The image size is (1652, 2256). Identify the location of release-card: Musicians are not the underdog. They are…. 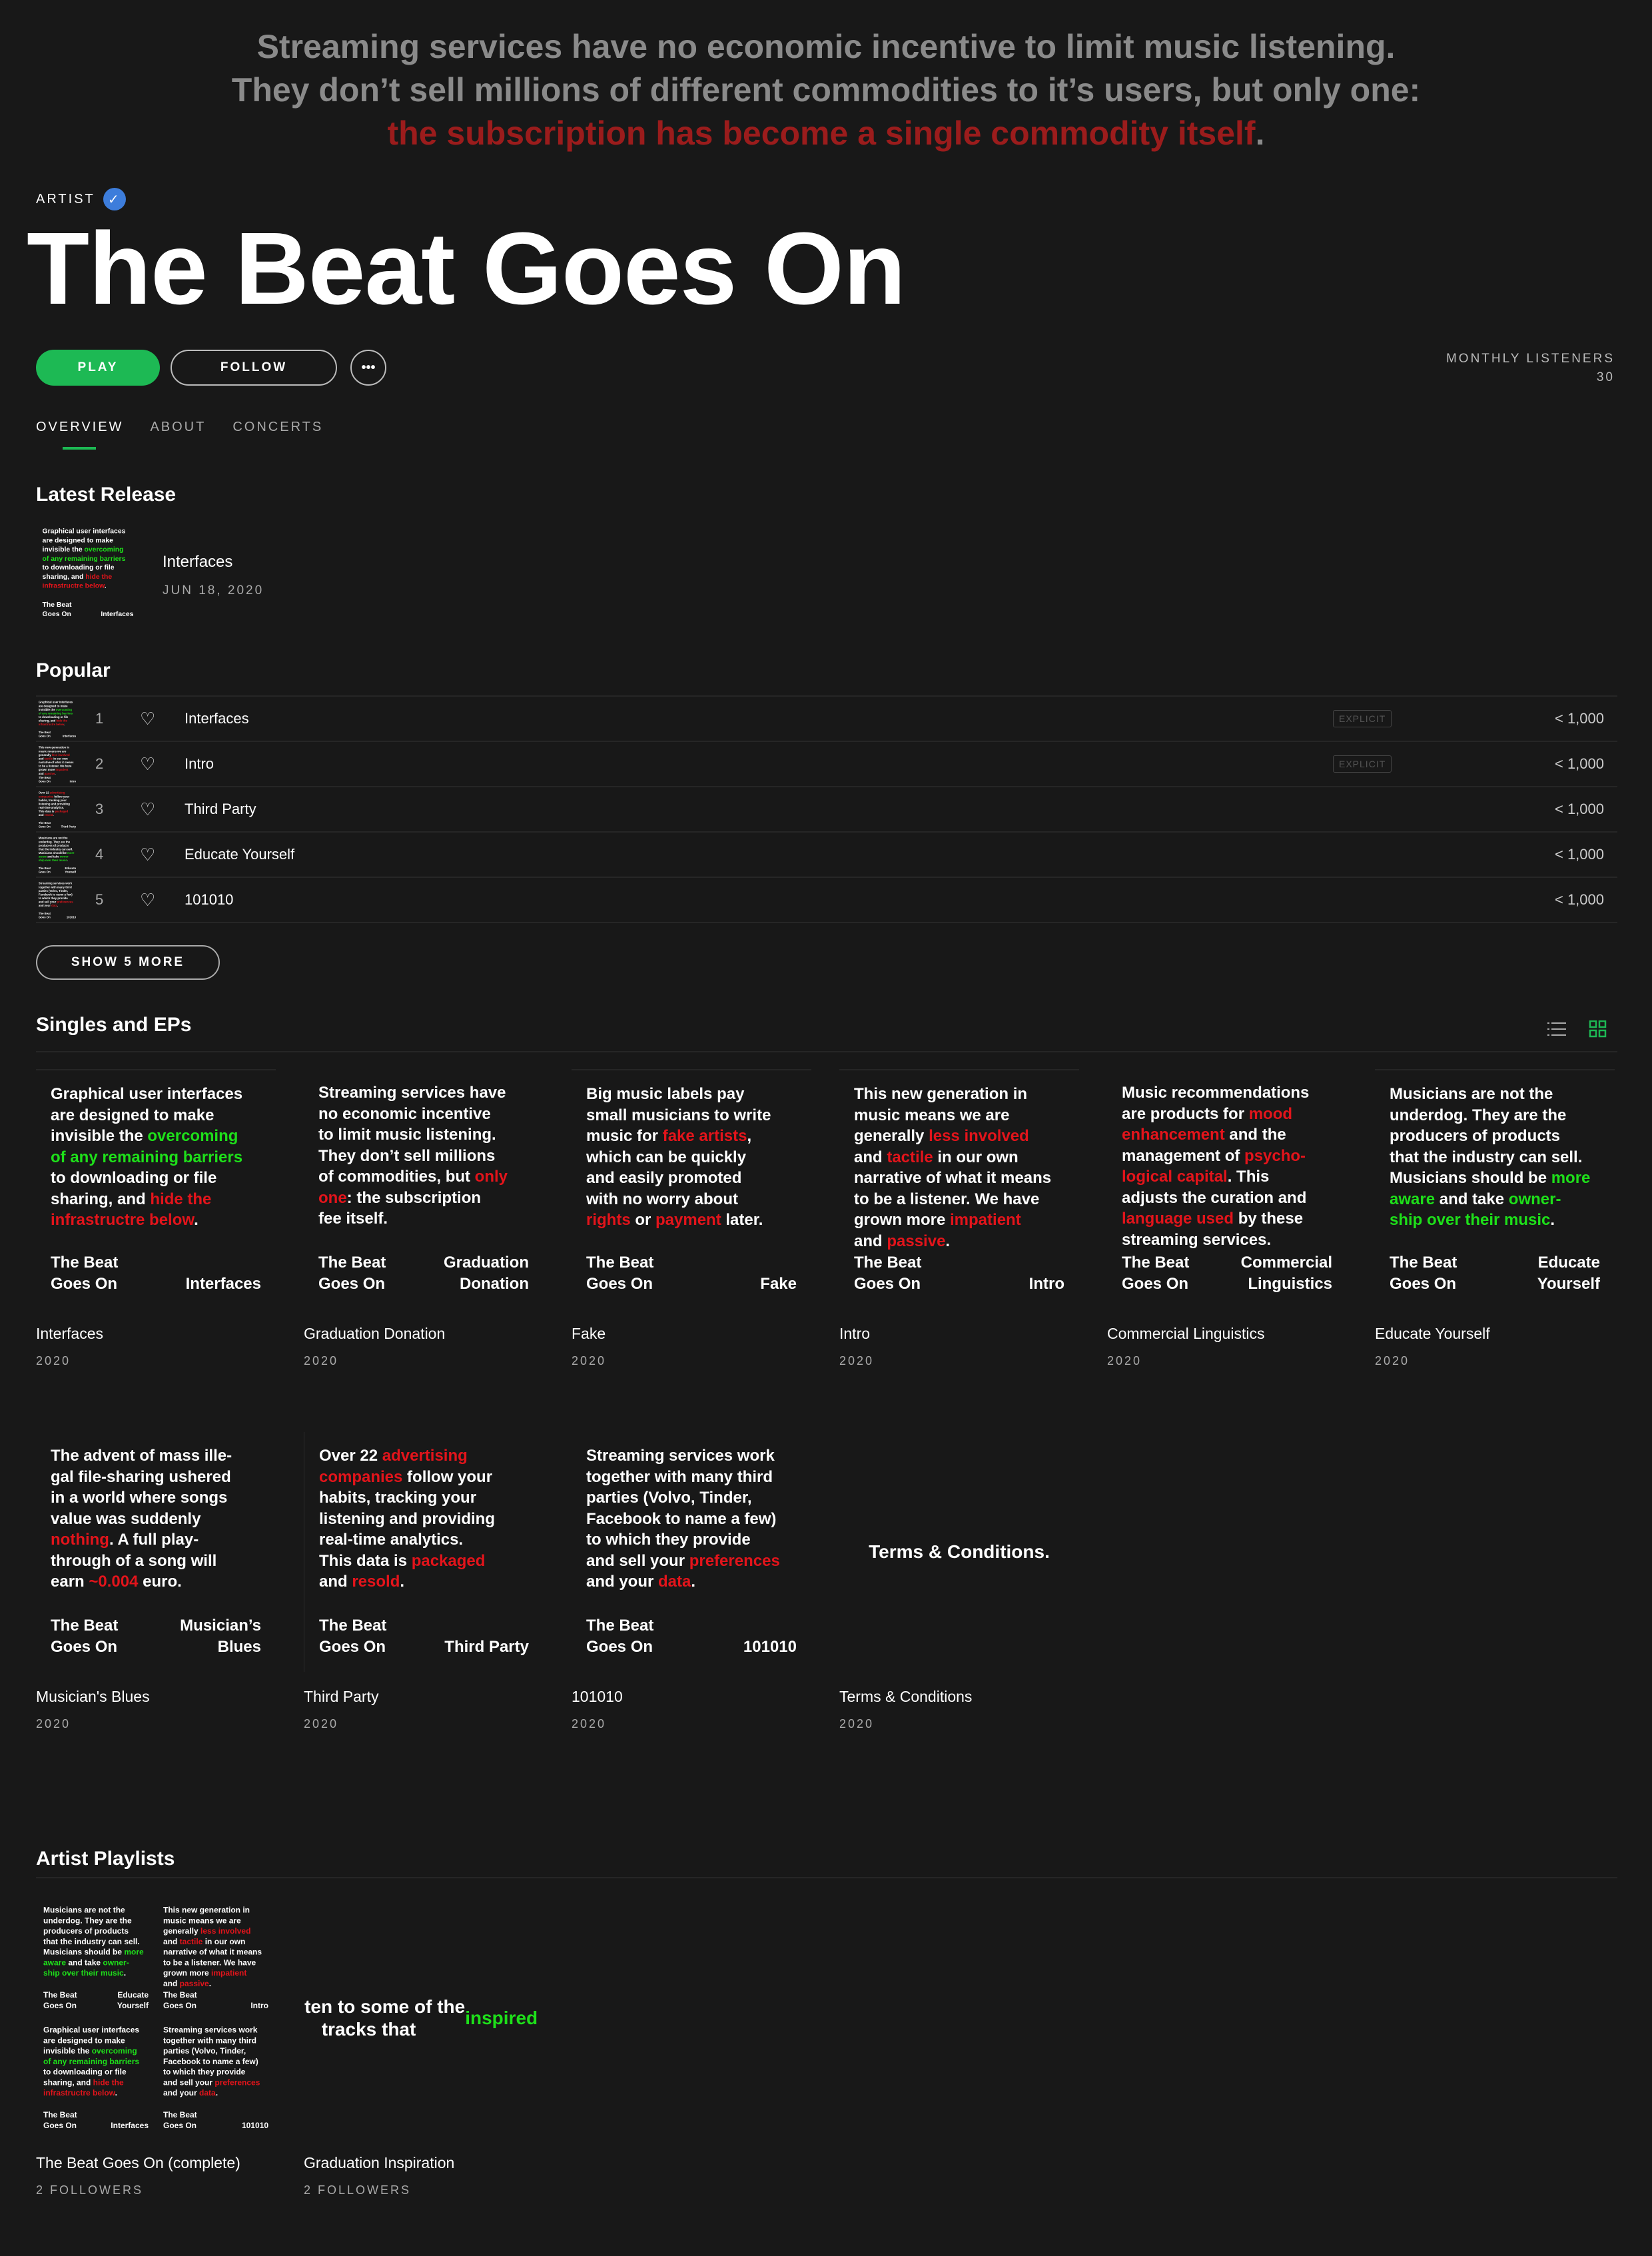
(1495, 1218).